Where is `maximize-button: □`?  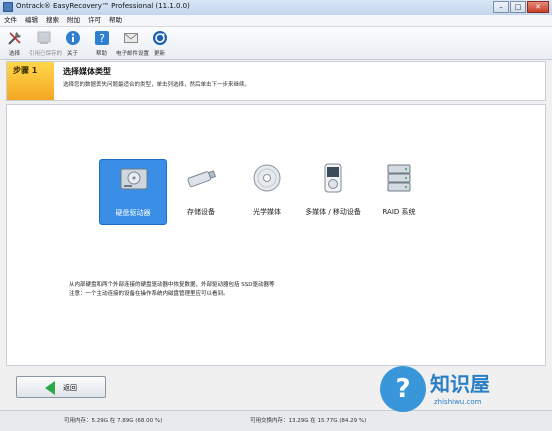 maximize-button: □ is located at coordinates (518, 7).